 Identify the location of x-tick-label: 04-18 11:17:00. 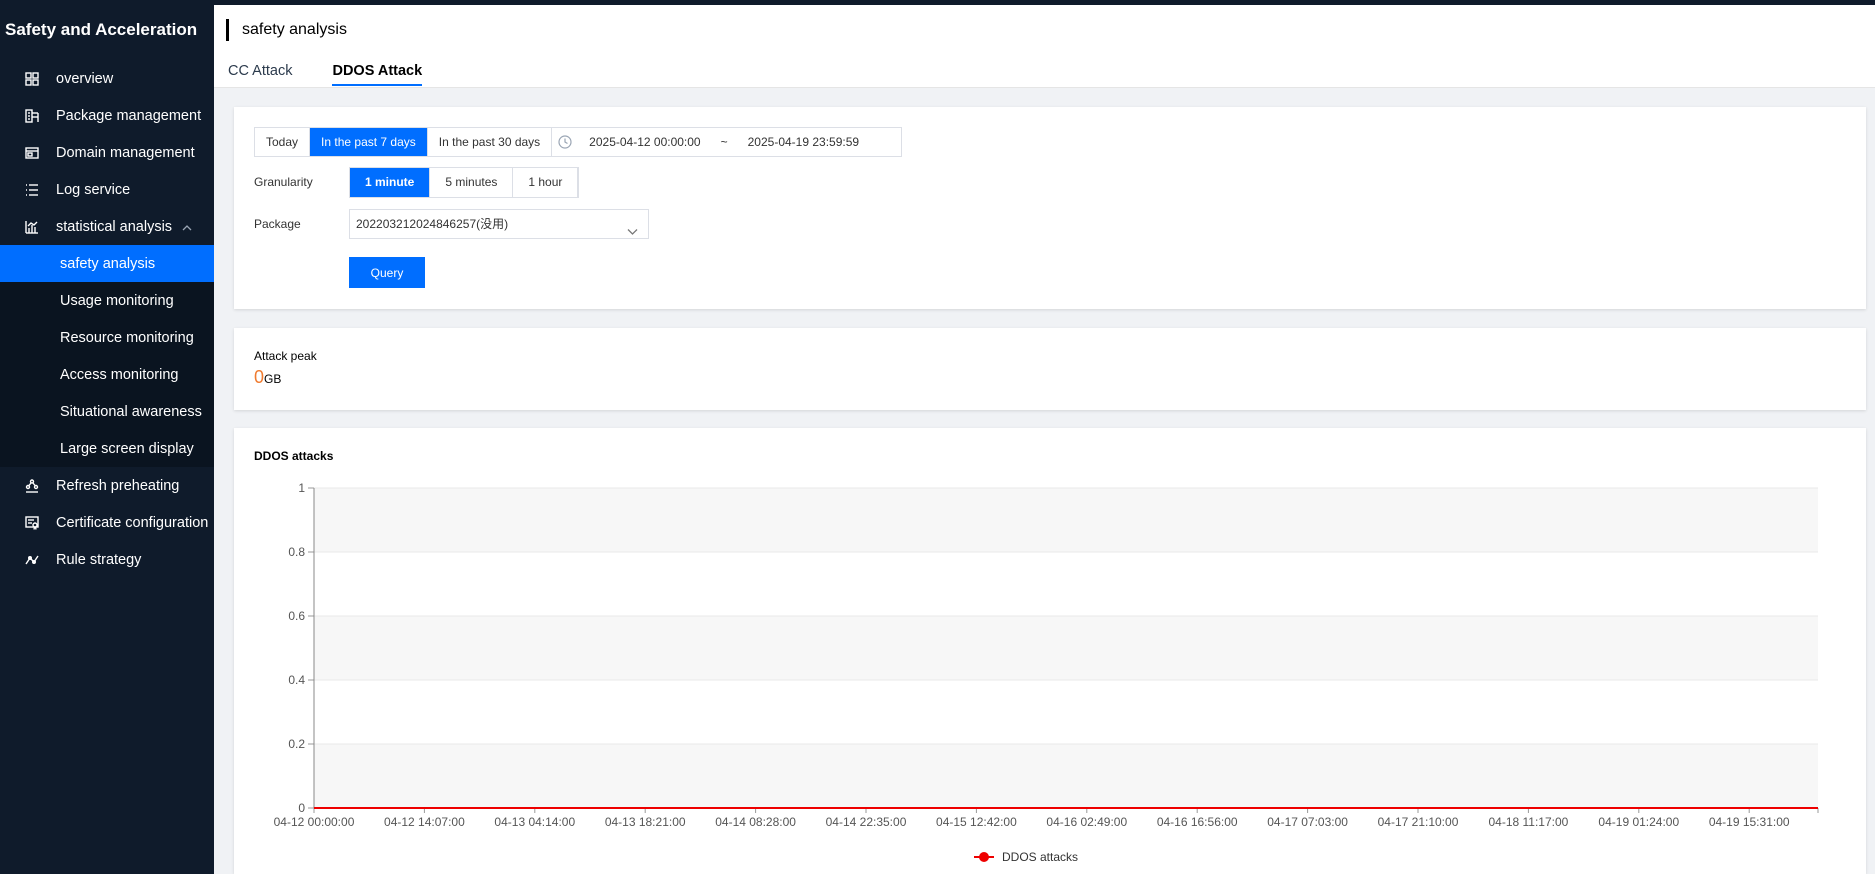
(1528, 822).